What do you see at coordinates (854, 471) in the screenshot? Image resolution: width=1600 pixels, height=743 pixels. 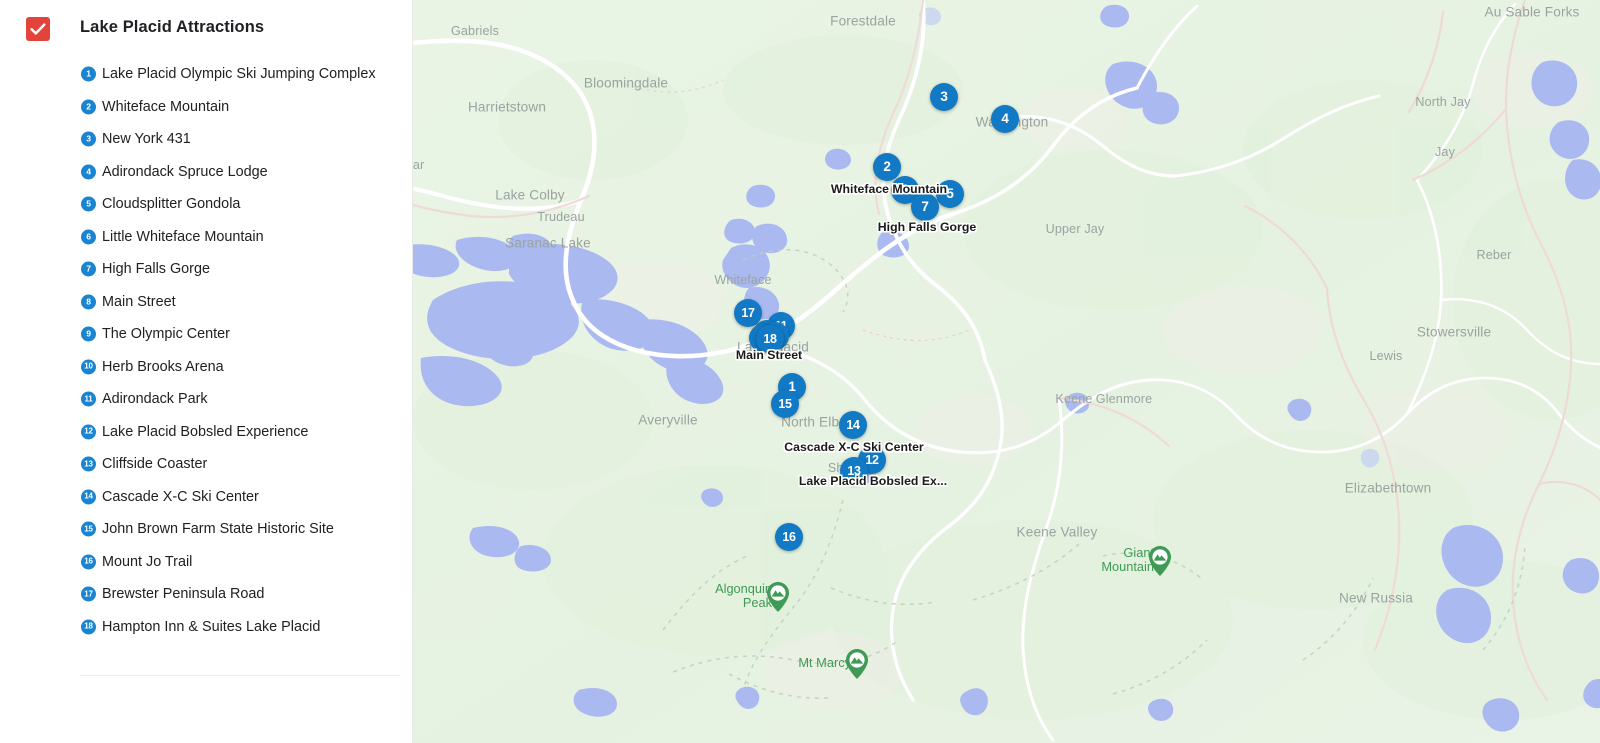 I see `map-marker: 13` at bounding box center [854, 471].